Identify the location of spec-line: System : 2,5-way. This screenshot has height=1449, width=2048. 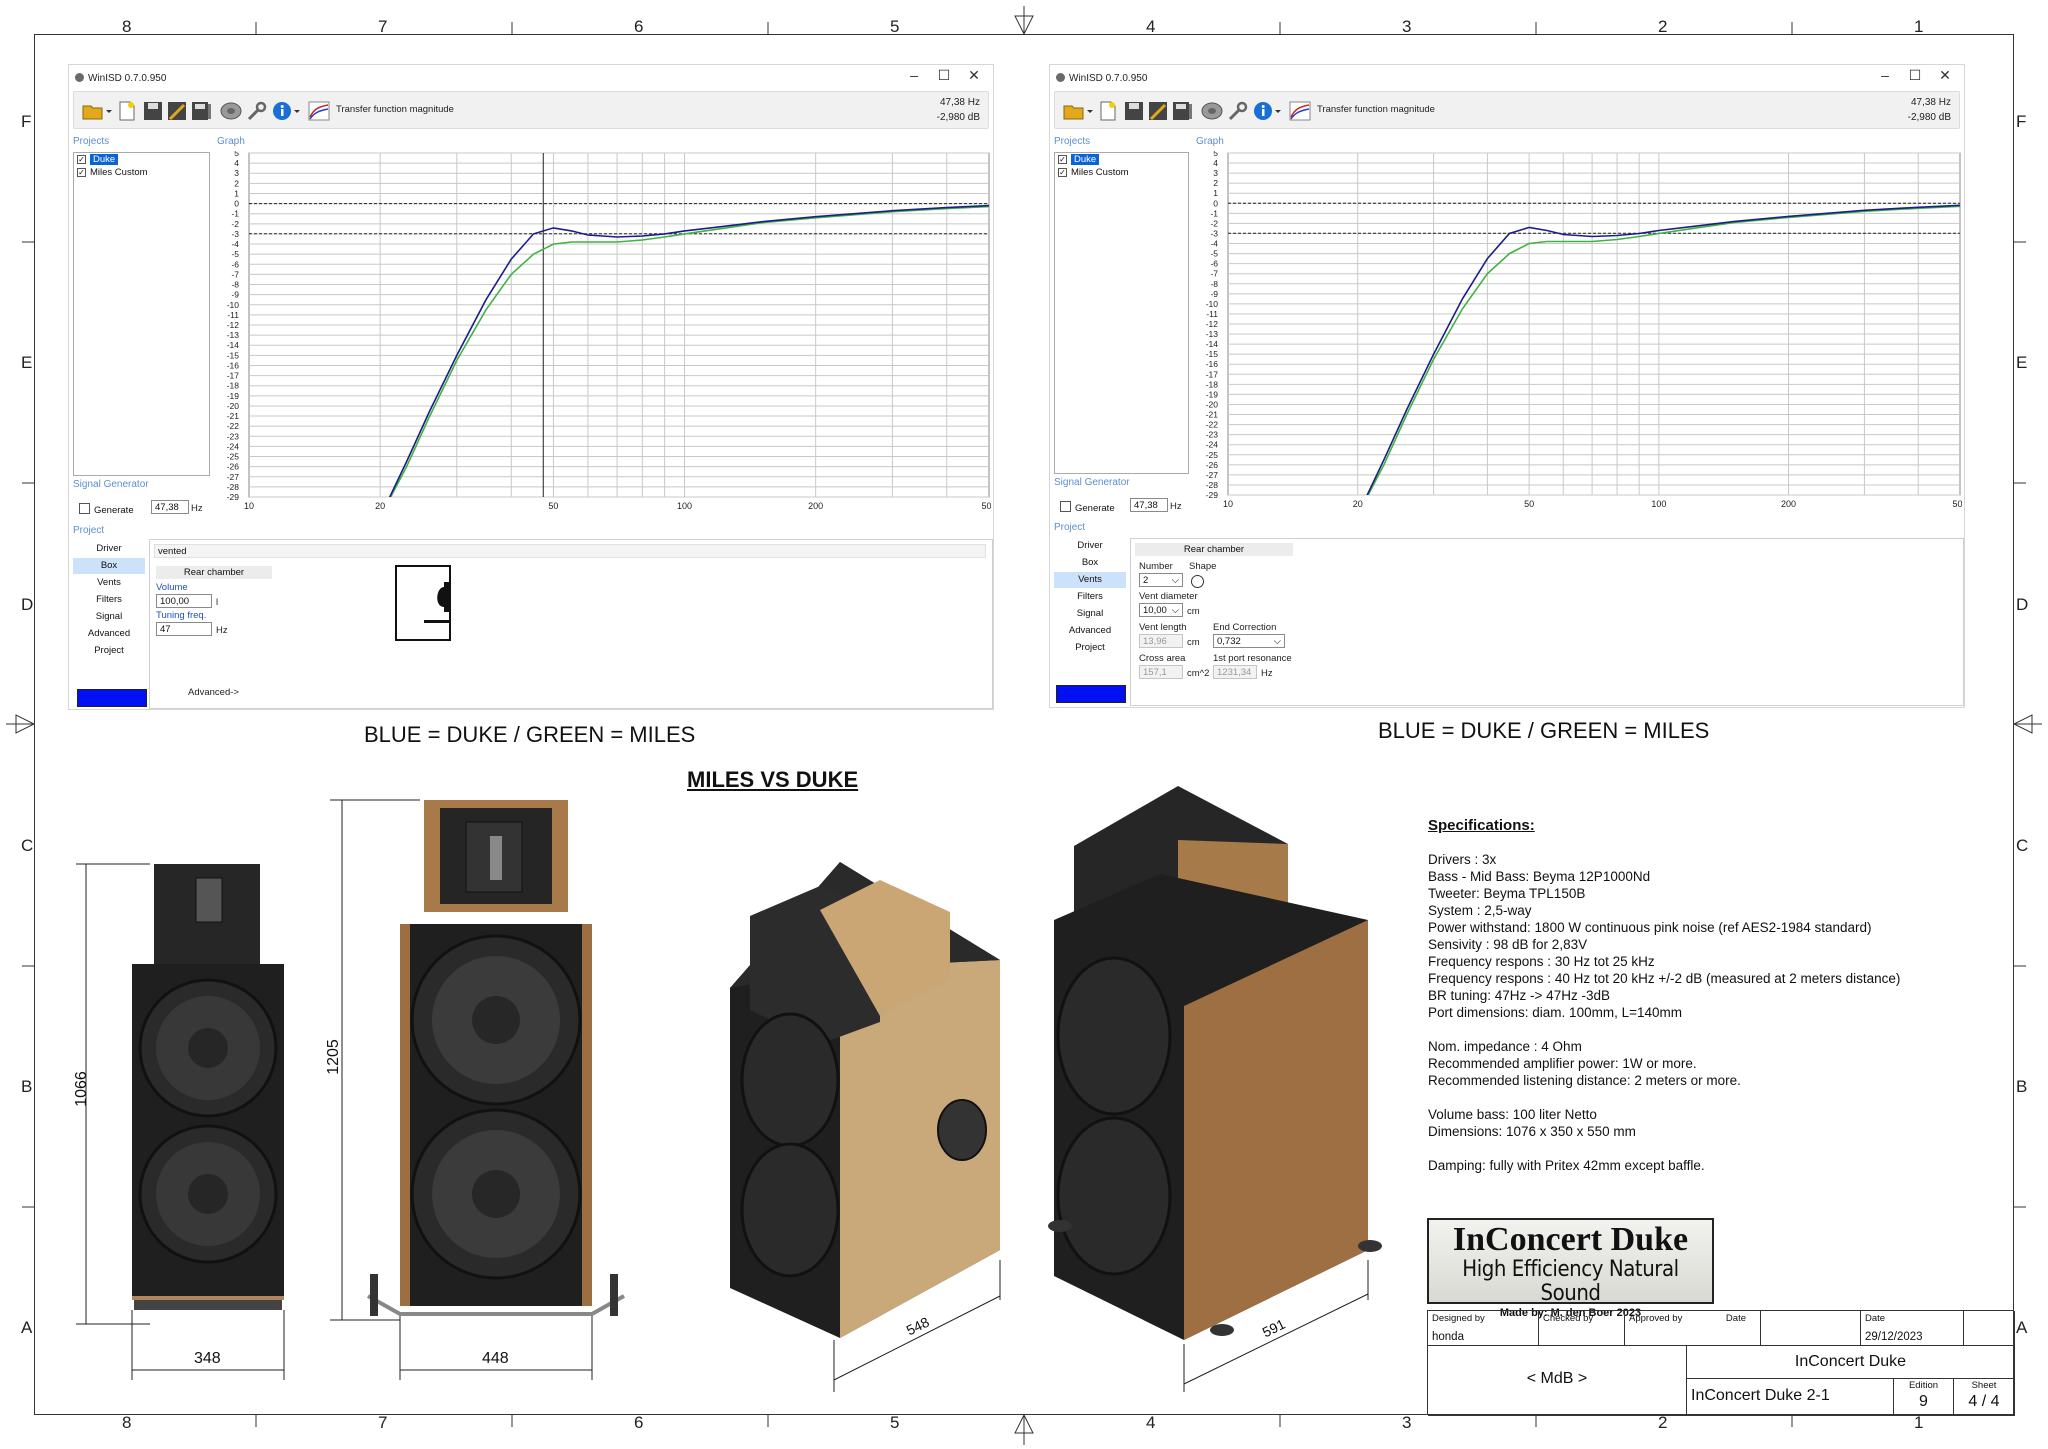
(1480, 910).